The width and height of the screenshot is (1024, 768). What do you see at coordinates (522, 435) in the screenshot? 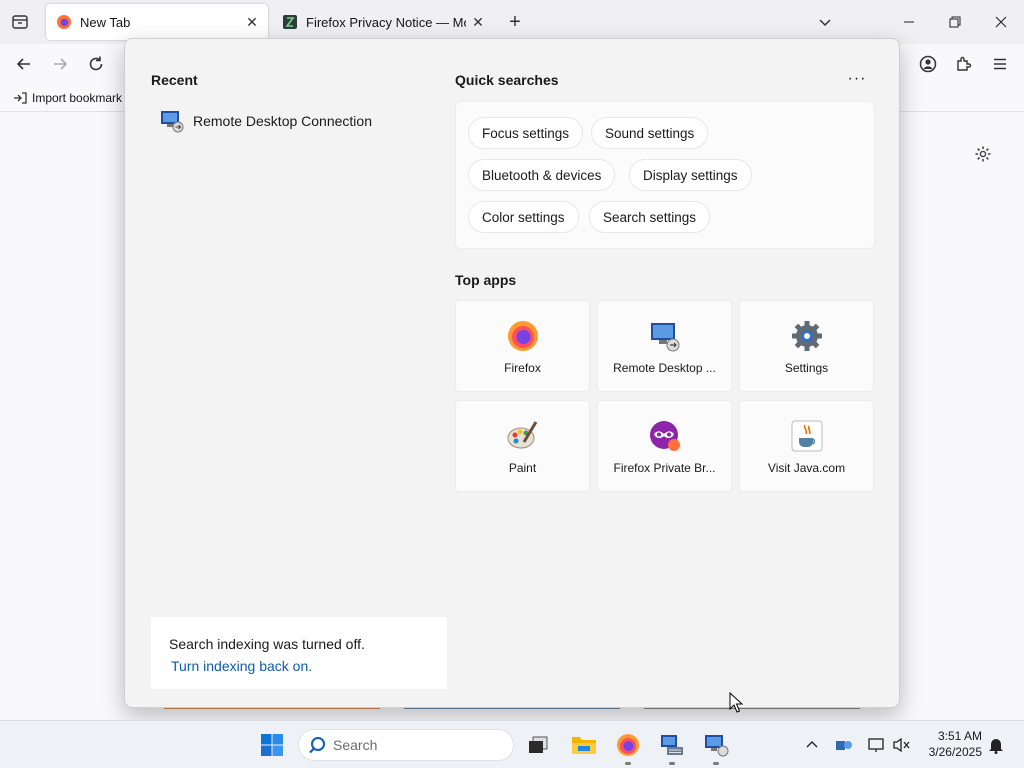
I see `paint-icon` at bounding box center [522, 435].